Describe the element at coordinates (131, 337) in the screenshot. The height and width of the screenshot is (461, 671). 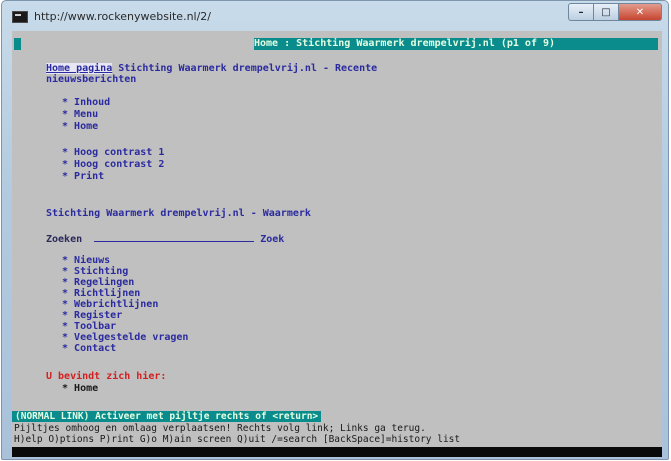
I see `menu-link-faq: Veelgestelde vragen` at that location.